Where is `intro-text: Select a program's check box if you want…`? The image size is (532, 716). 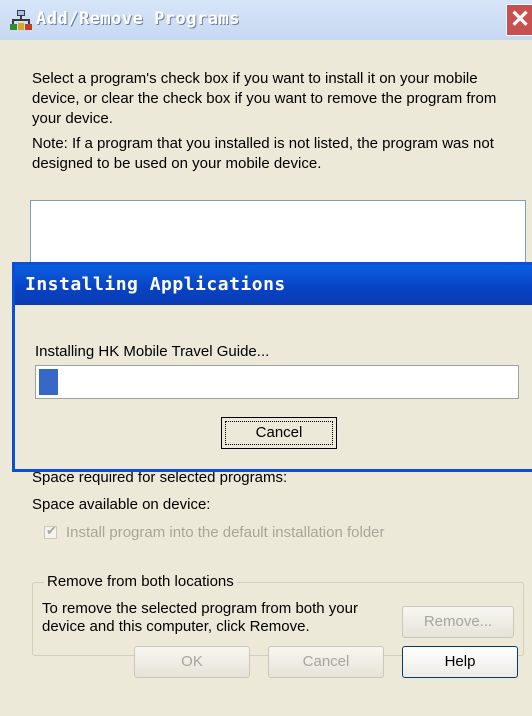
intro-text: Select a program's check box if you want… is located at coordinates (264, 98).